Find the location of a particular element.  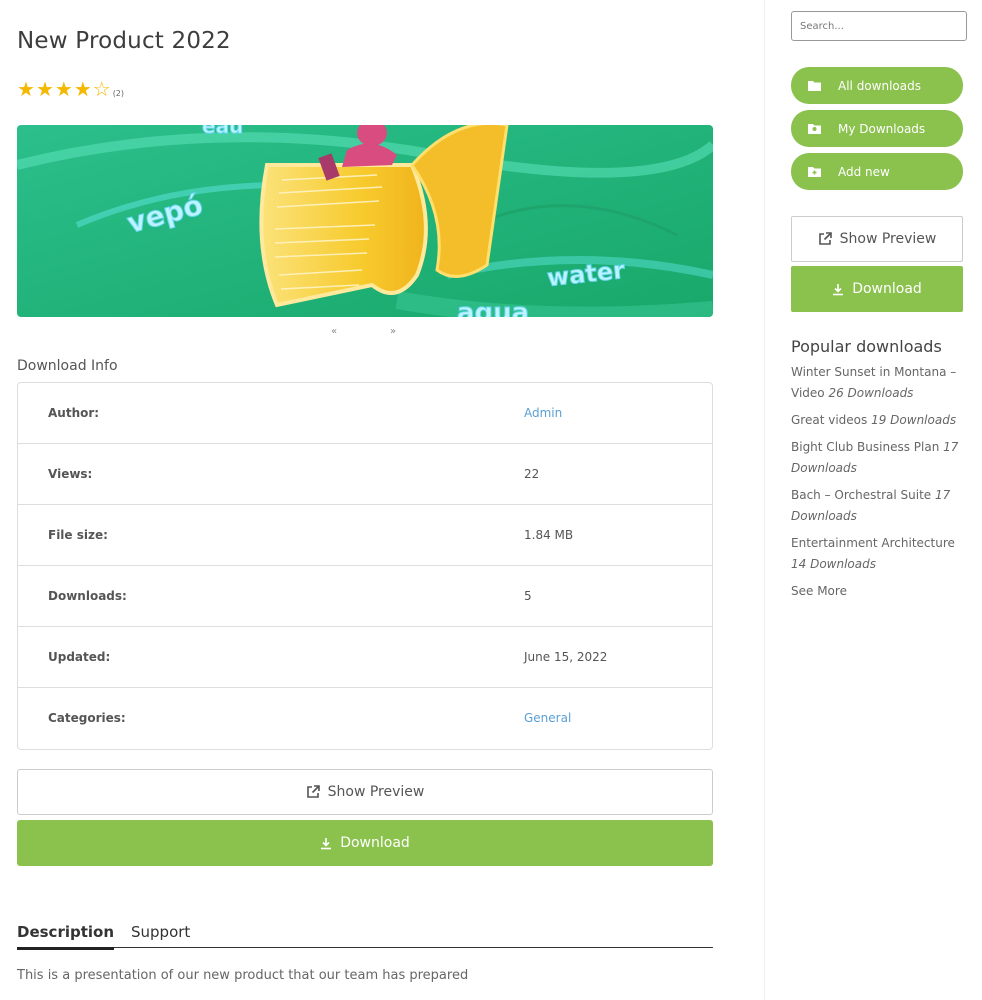

tab-support: Support is located at coordinates (160, 932).